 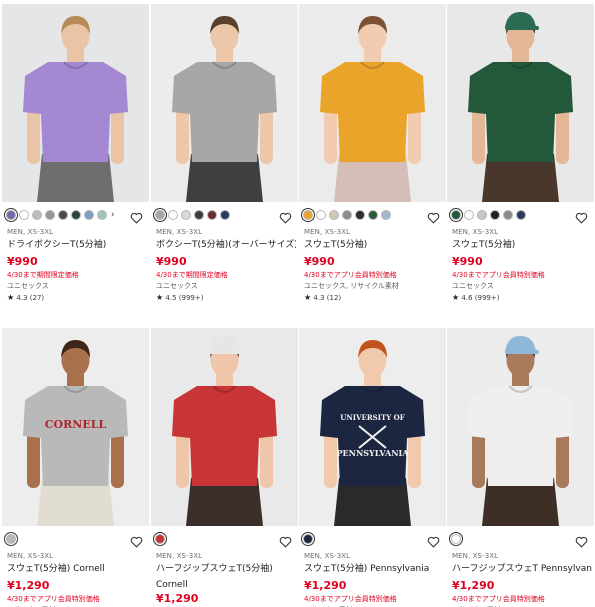 I want to click on rating-count: (999+), so click(x=487, y=298).